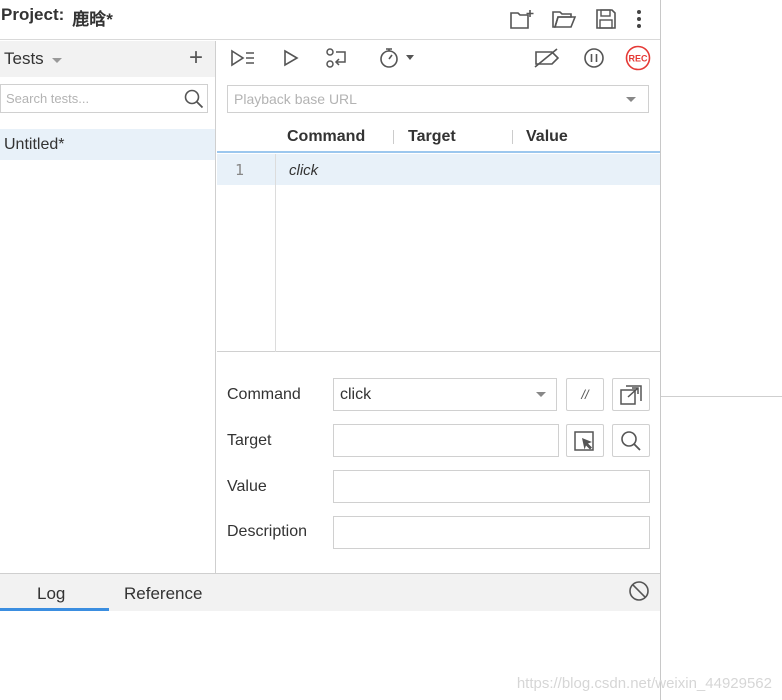  I want to click on record-icon: REC, so click(638, 58).